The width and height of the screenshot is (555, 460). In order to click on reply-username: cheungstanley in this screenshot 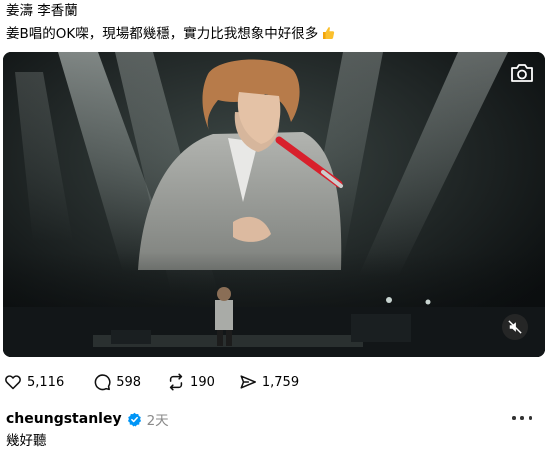, I will do `click(64, 419)`.